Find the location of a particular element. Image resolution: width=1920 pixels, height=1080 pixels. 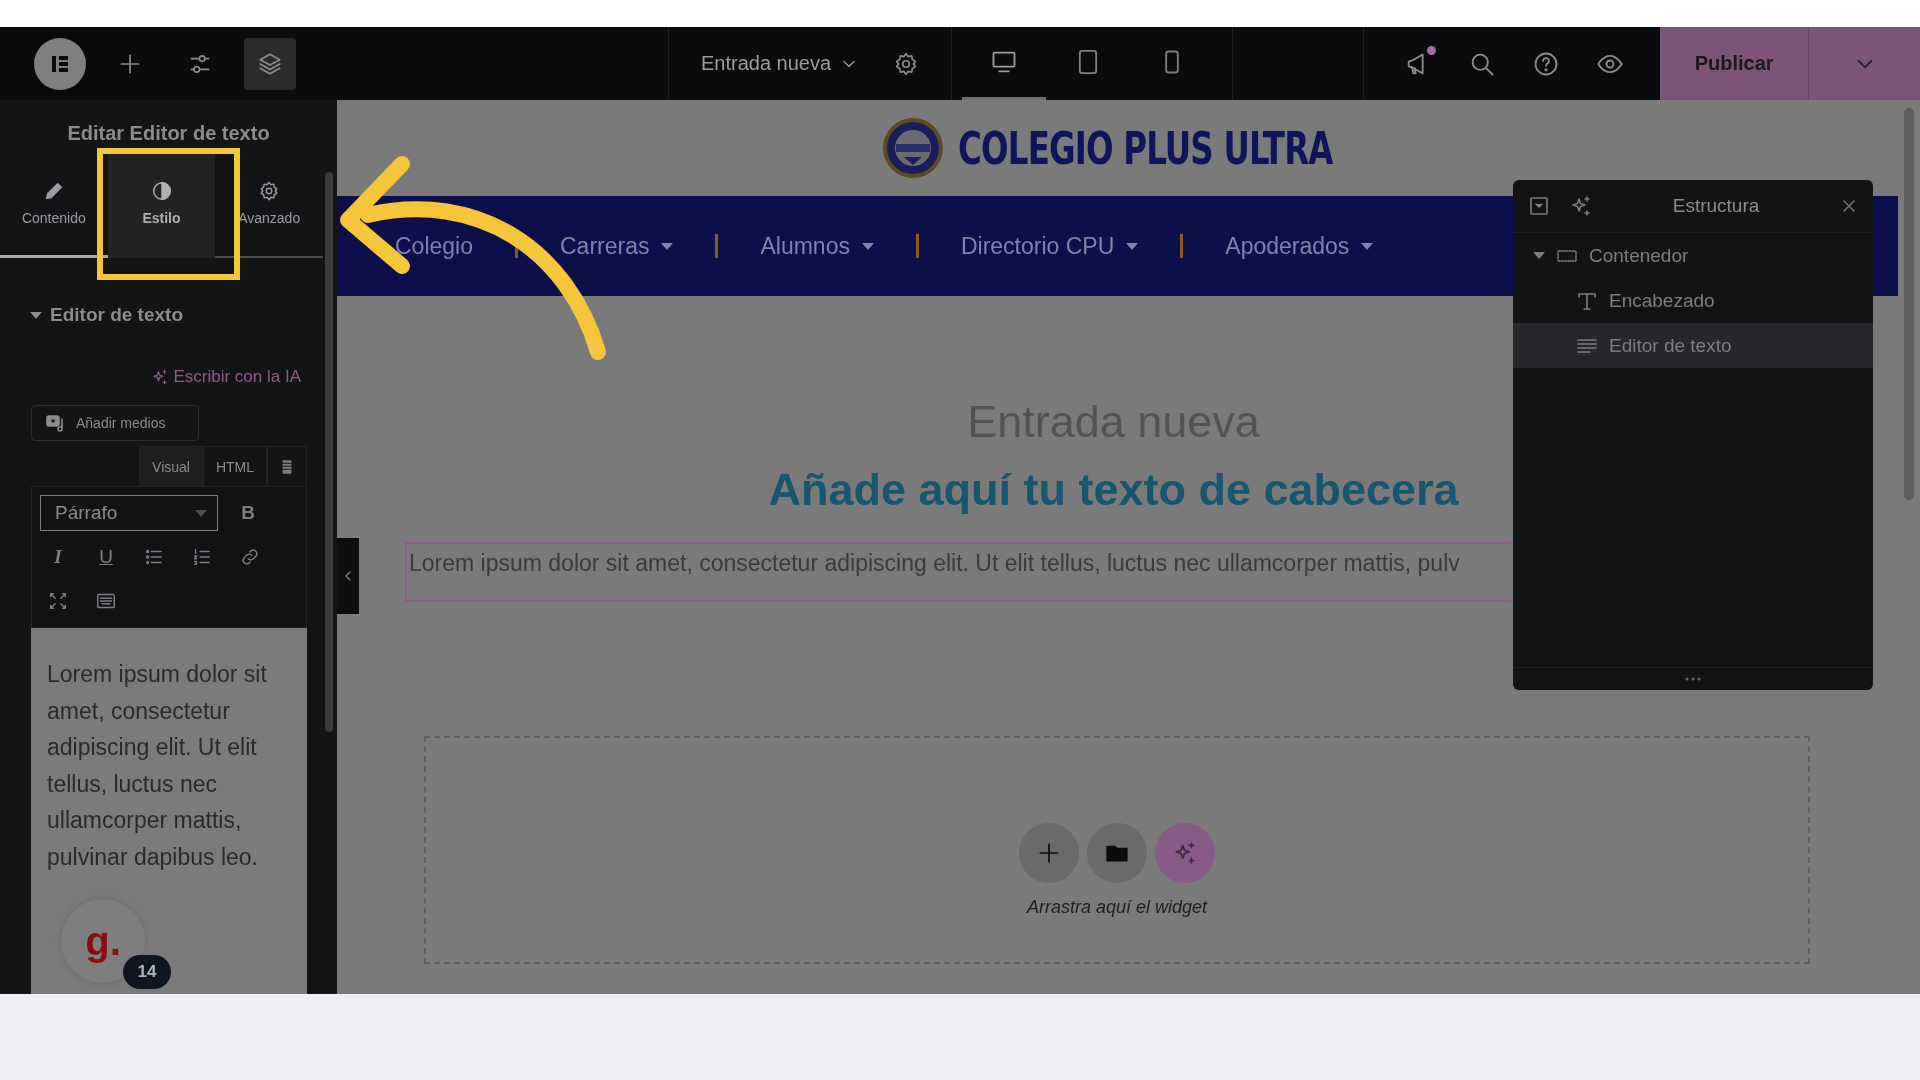

add-media-button: Añadir medios is located at coordinates (115, 423).